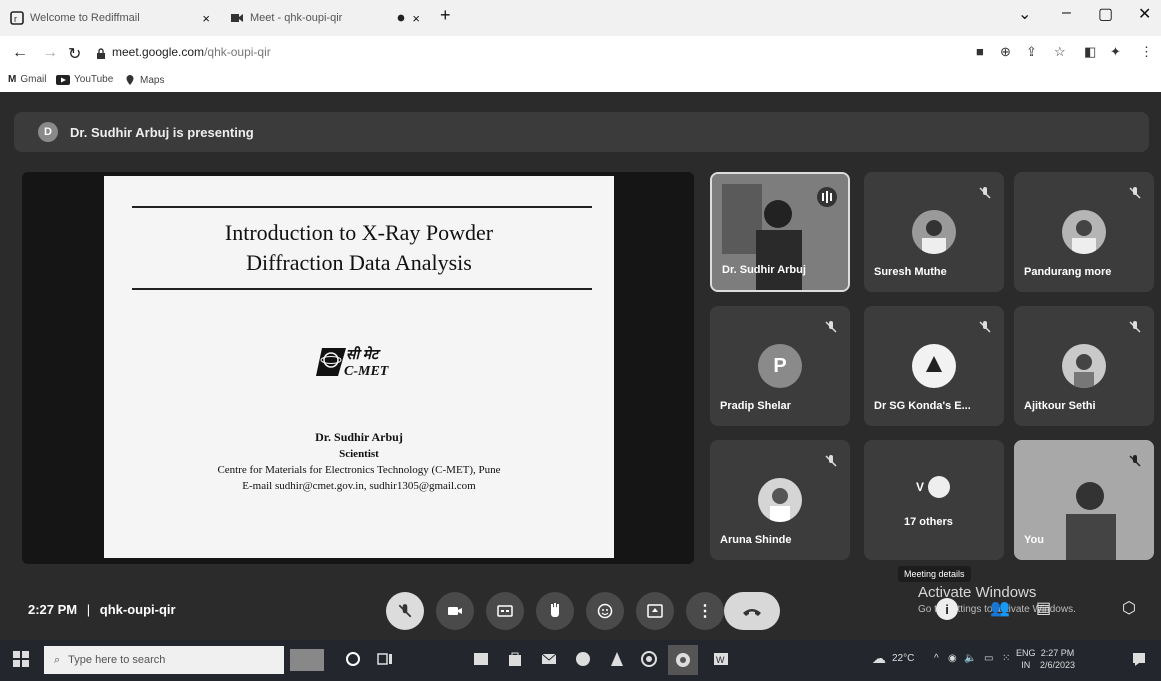 The height and width of the screenshot is (681, 1161). I want to click on bookmark-star-icon: ☆, so click(1060, 52).